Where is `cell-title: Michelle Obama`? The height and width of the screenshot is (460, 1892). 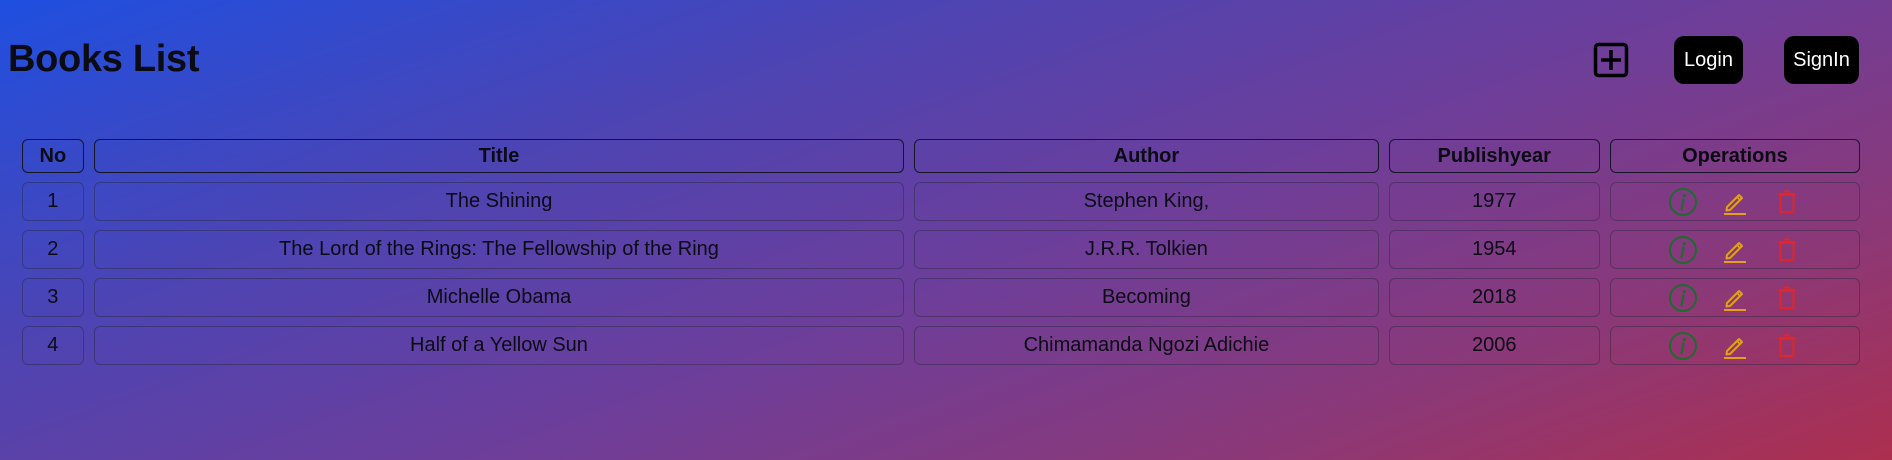 cell-title: Michelle Obama is located at coordinates (499, 297).